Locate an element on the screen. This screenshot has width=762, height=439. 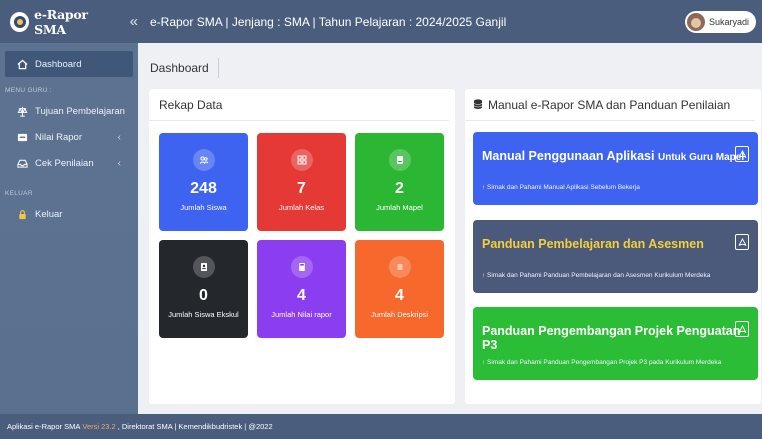
banner-title: Panduan Pengembangan Projek Penguatan P3 is located at coordinates (611, 338).